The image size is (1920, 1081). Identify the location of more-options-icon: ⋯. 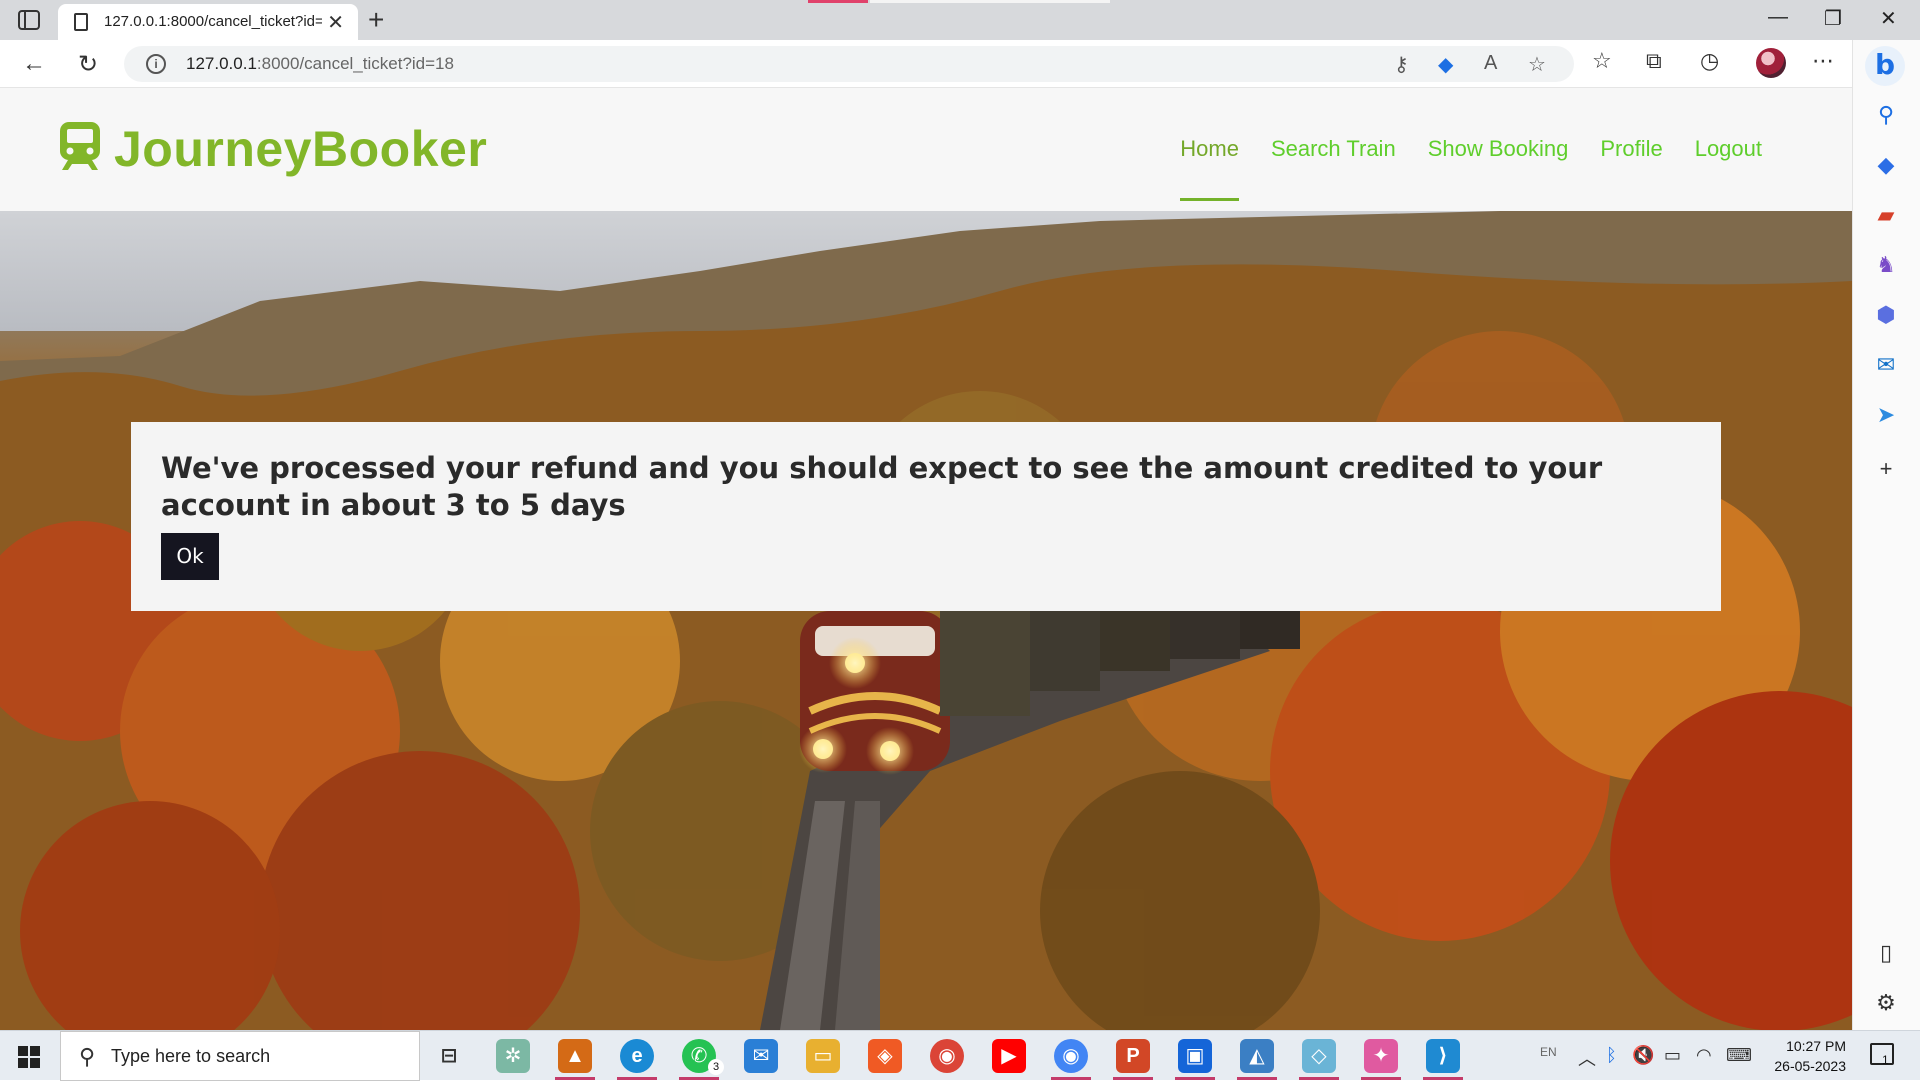
(1823, 61).